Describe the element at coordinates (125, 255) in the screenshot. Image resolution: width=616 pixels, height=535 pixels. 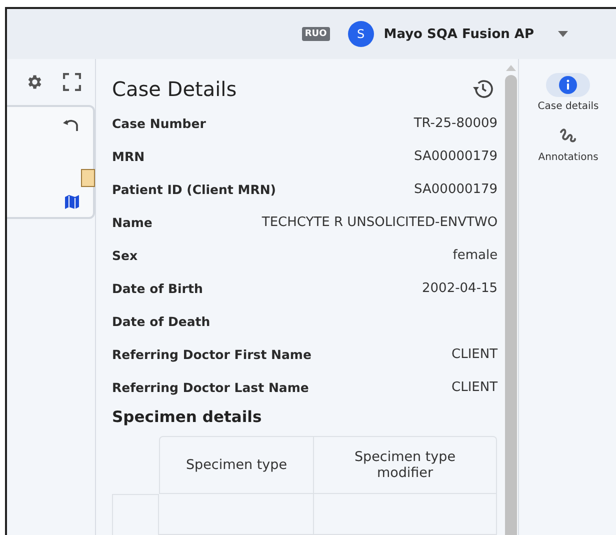
I see `field-label: Sex` at that location.